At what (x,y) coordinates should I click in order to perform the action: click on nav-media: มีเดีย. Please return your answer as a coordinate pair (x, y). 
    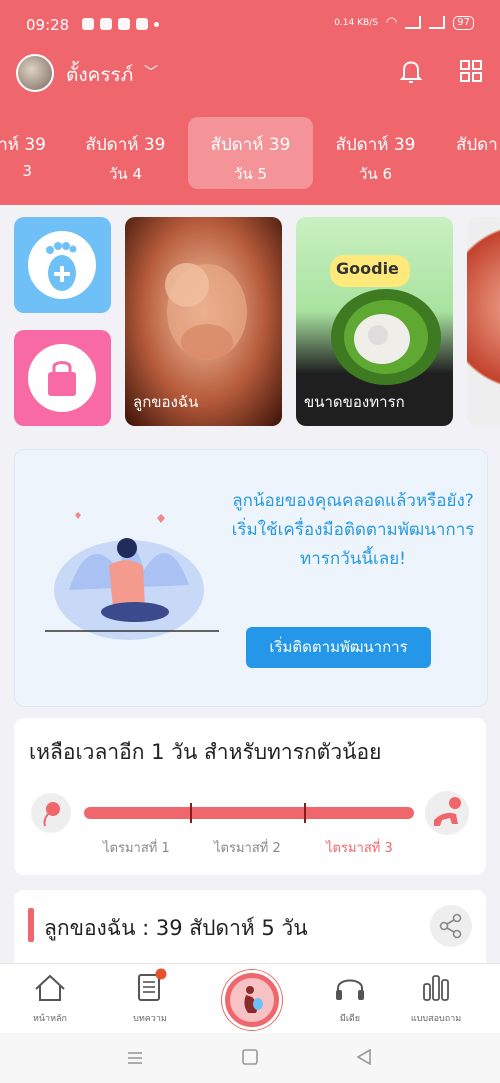
    Looking at the image, I should click on (350, 999).